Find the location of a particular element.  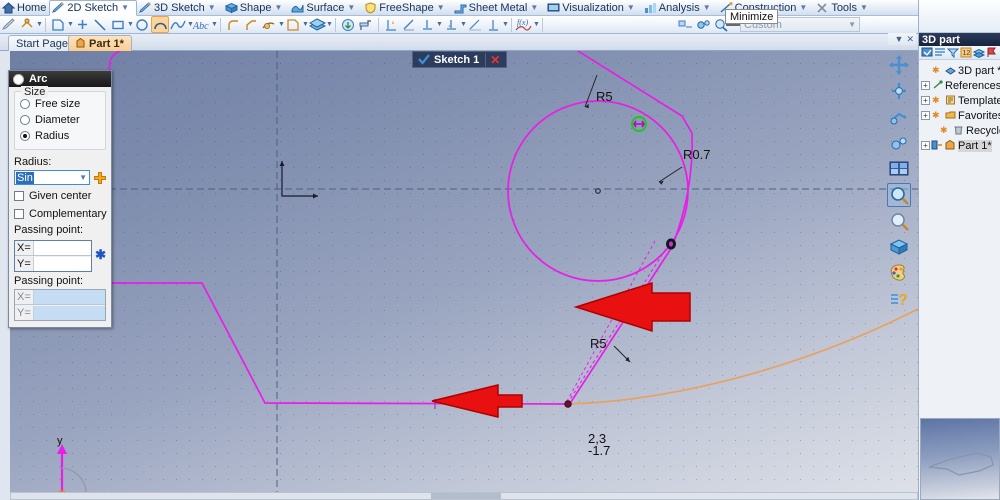

menu-tab-surface: Surface ▼ is located at coordinates (325, 8).